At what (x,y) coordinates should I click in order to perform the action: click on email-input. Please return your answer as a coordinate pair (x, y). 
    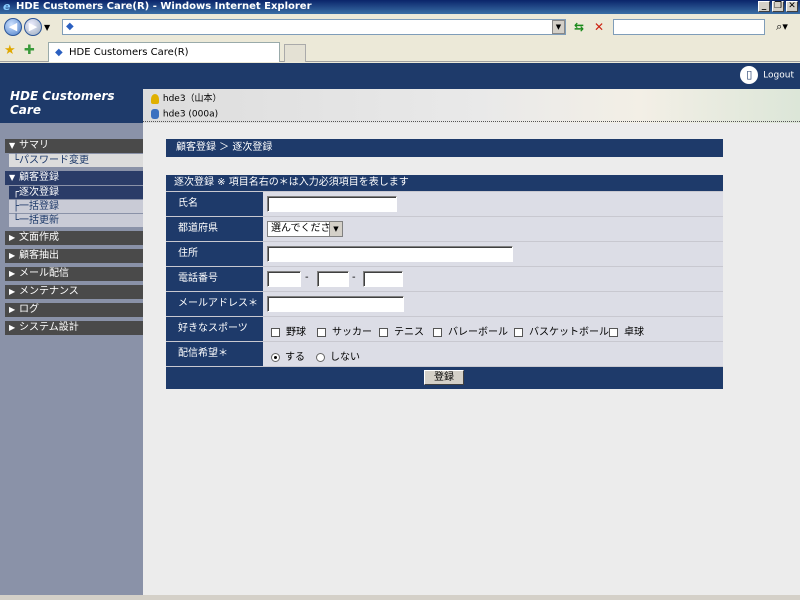
    Looking at the image, I should click on (335, 304).